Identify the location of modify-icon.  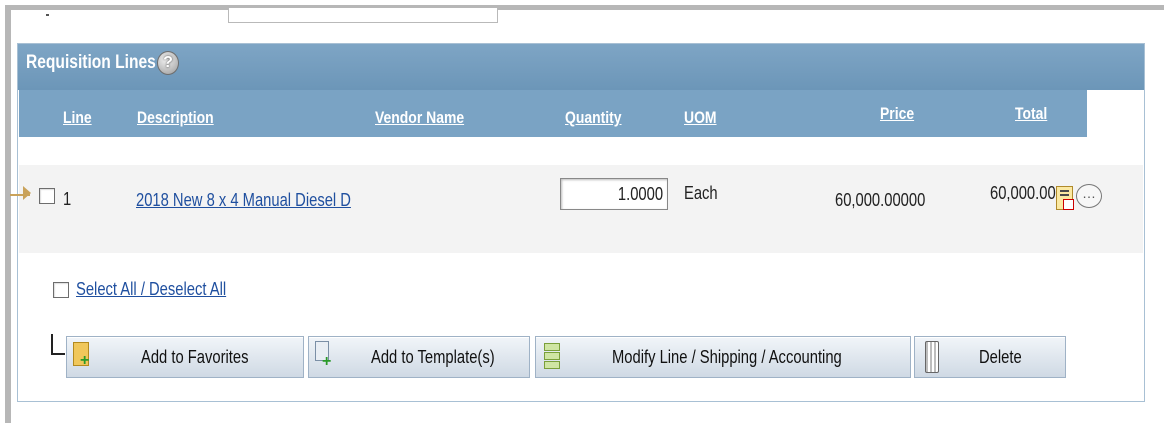
(552, 356).